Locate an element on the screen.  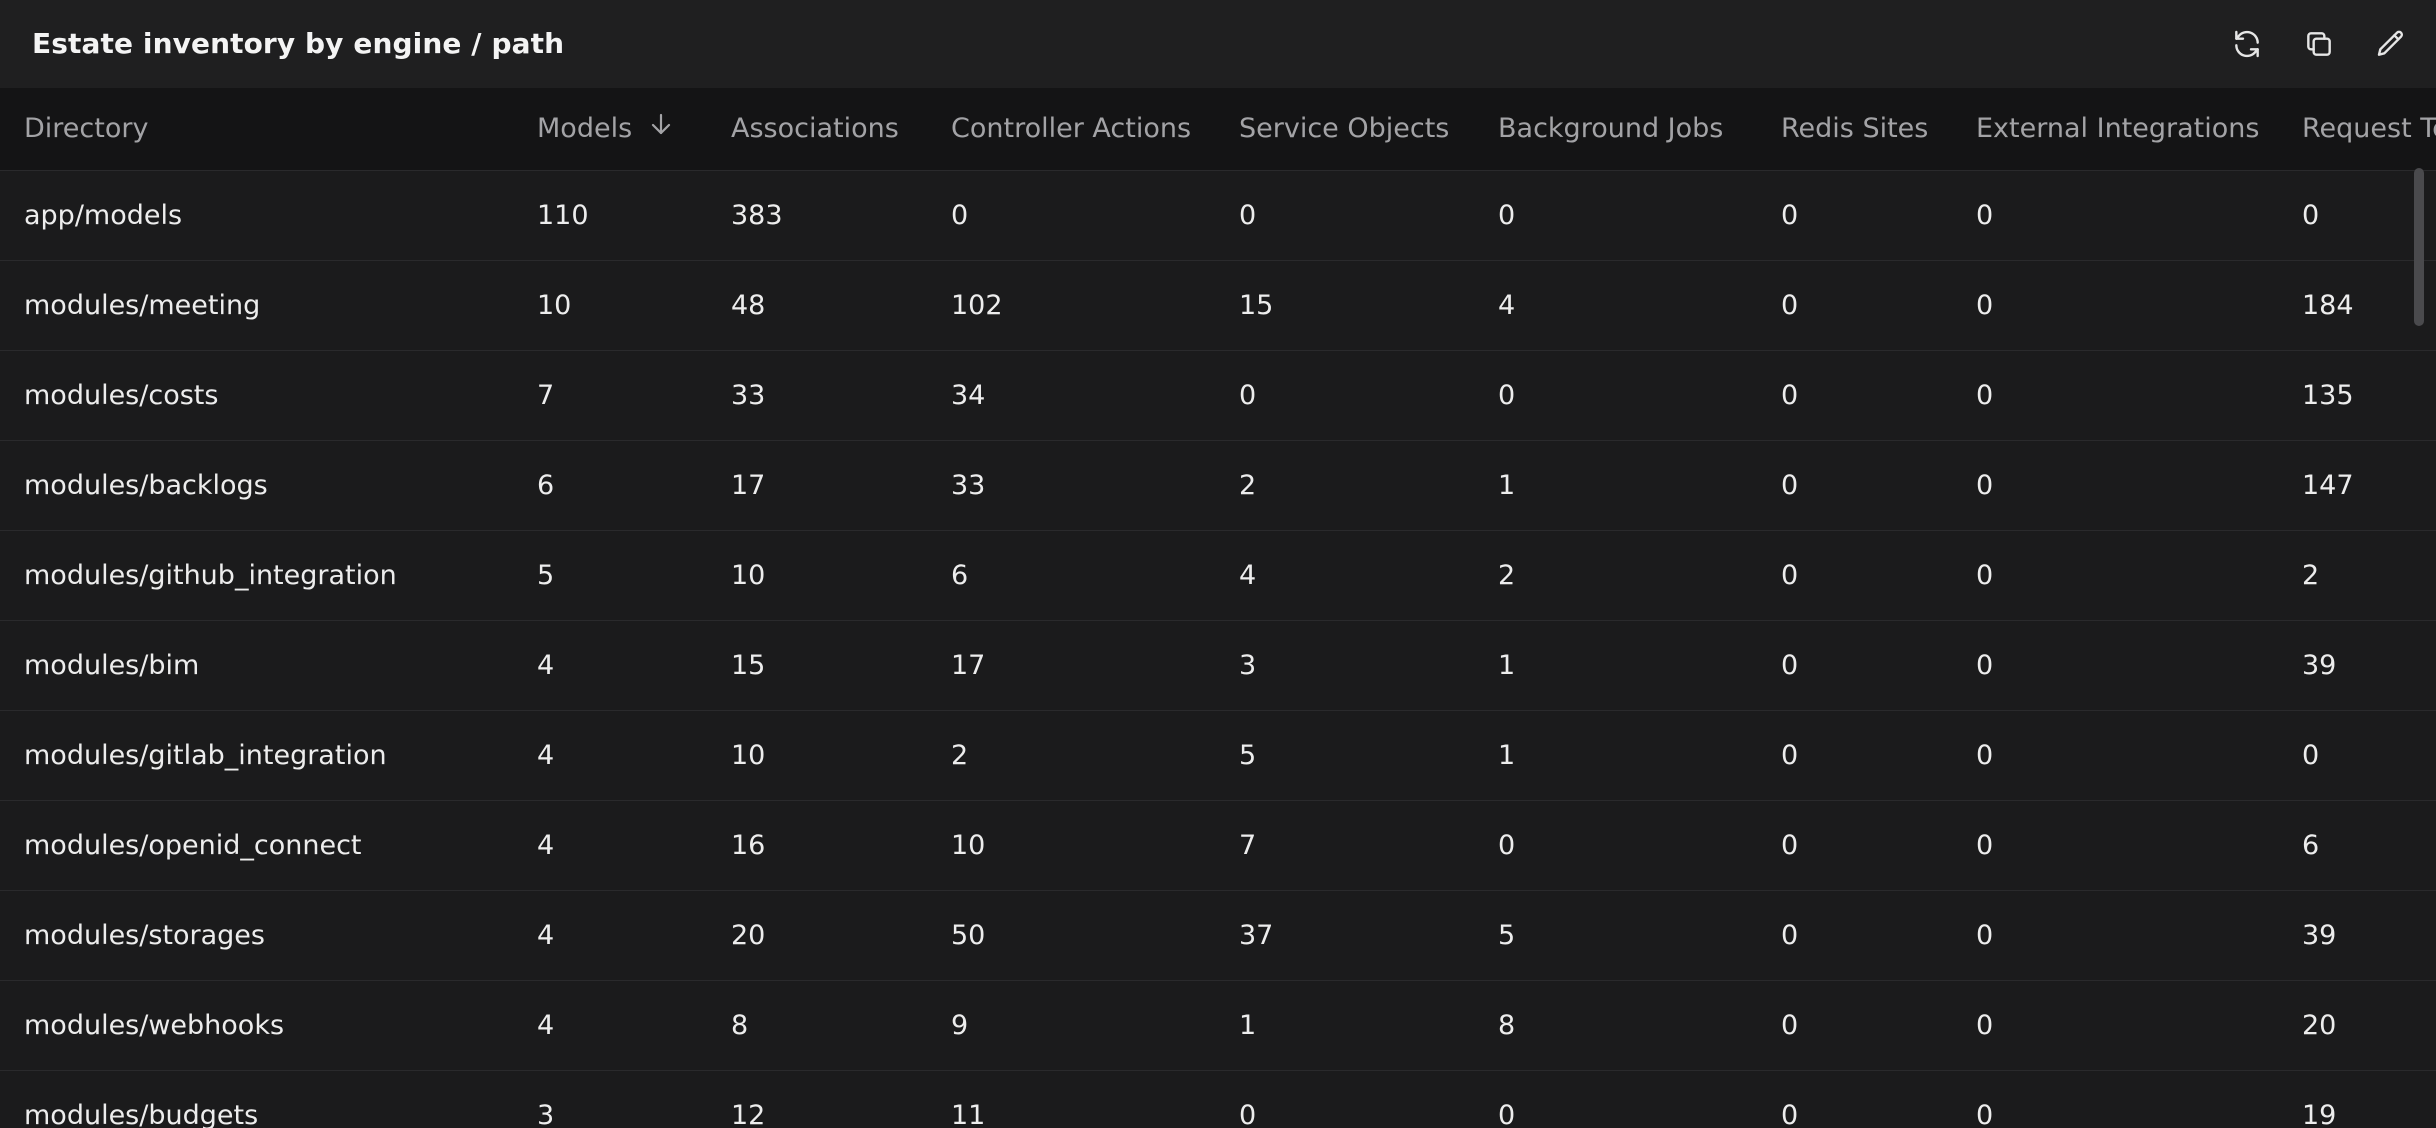
cell-associations: 8 is located at coordinates (817, 1025).